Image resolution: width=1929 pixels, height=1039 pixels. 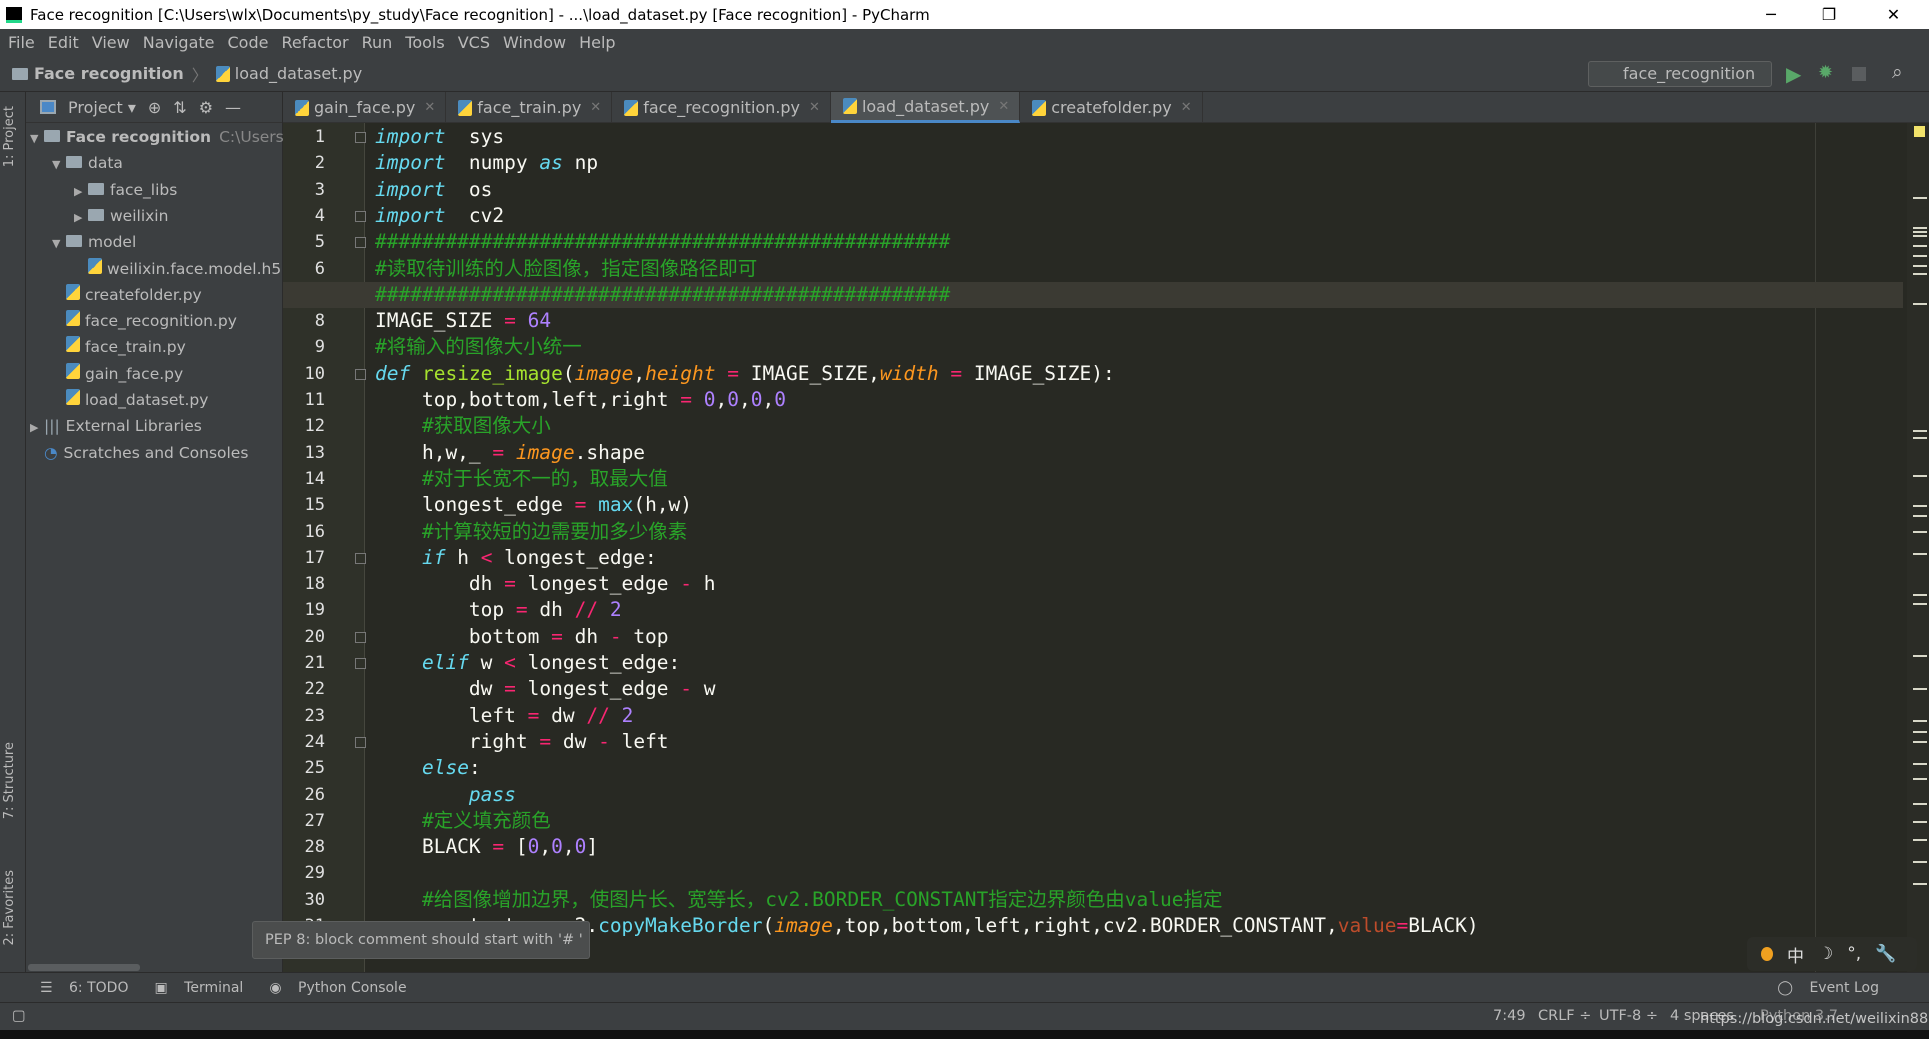 What do you see at coordinates (121, 216) in the screenshot?
I see `tree-item: ▶ weilixin` at bounding box center [121, 216].